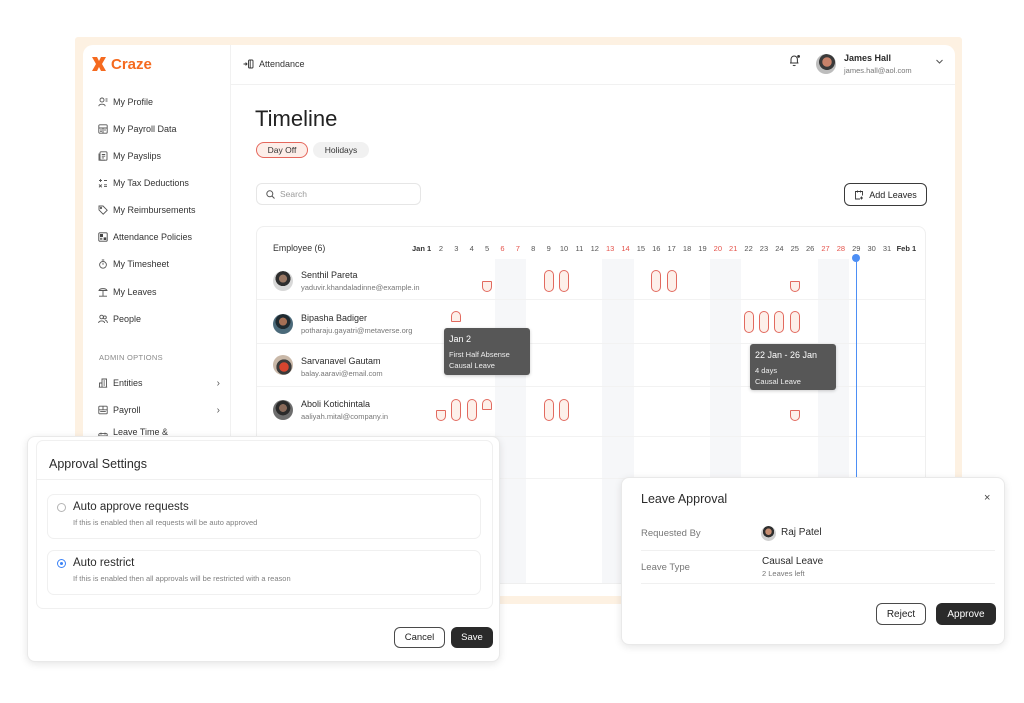 This screenshot has width=1024, height=703. What do you see at coordinates (810, 248) in the screenshot?
I see `day-label: 26` at bounding box center [810, 248].